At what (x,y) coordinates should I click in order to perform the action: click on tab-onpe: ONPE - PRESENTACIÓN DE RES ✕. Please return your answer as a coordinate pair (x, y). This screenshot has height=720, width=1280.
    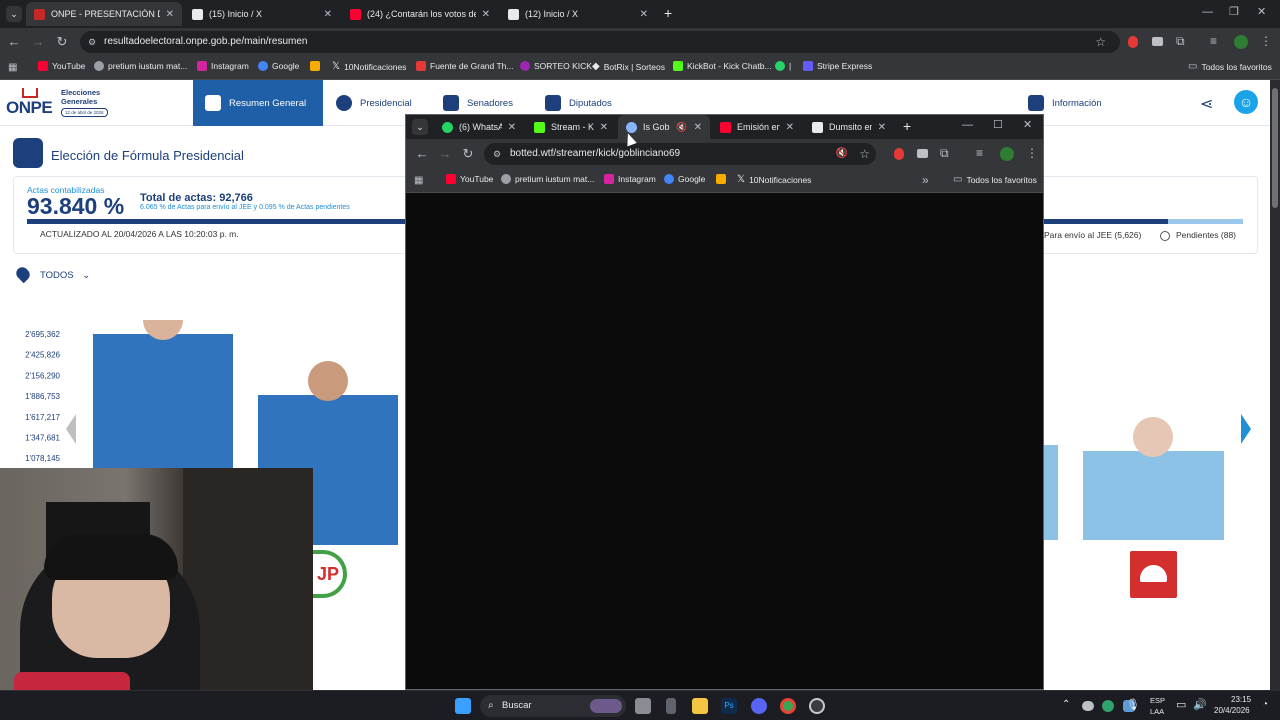
    Looking at the image, I should click on (104, 14).